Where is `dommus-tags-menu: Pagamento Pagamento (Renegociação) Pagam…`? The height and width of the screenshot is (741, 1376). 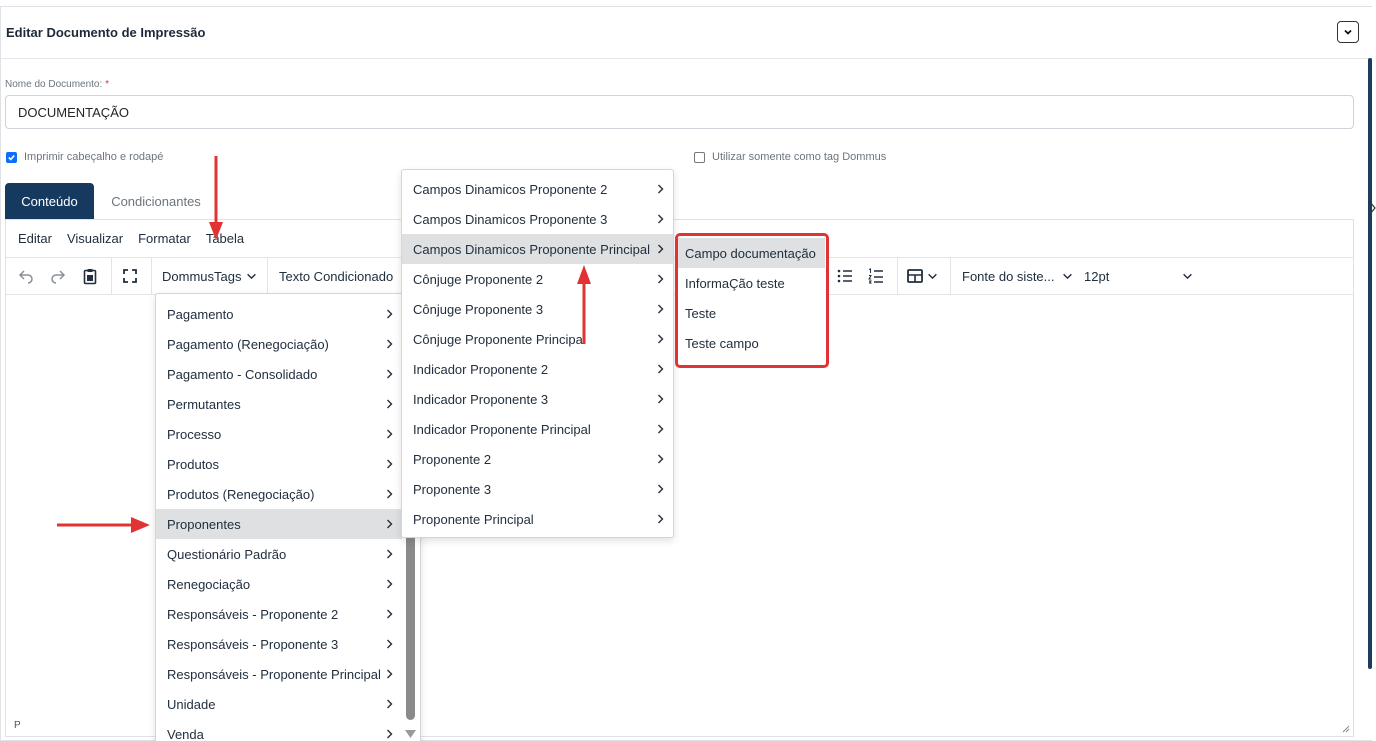 dommus-tags-menu: Pagamento Pagamento (Renegociação) Pagam… is located at coordinates (288, 517).